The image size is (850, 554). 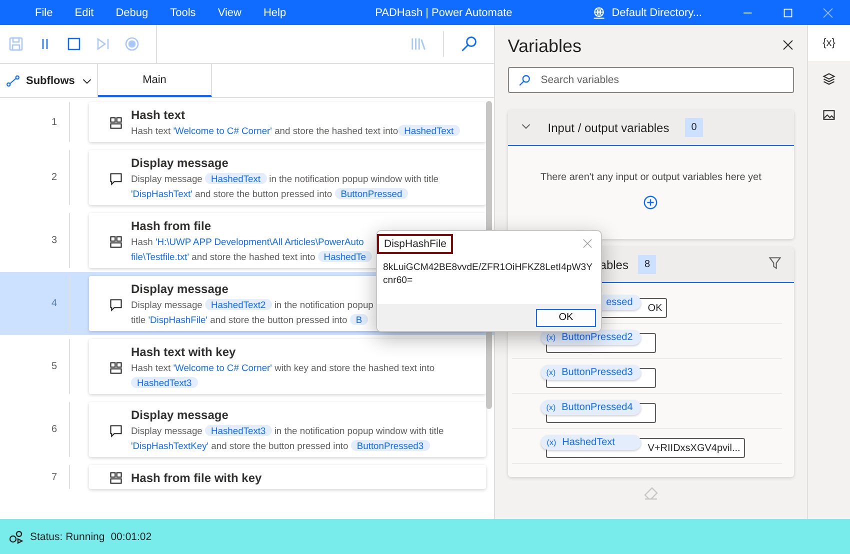 What do you see at coordinates (49, 80) in the screenshot?
I see `subflows-dropdown: Subflows` at bounding box center [49, 80].